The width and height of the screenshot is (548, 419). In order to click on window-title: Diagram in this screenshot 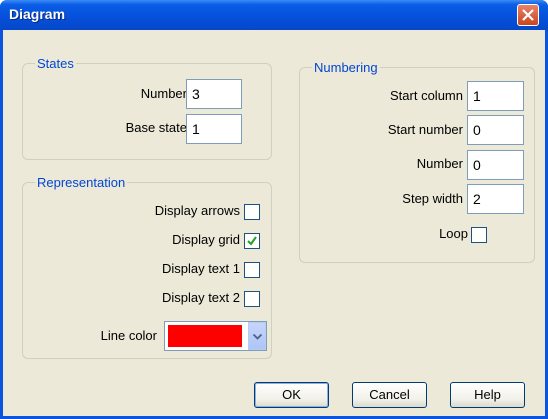, I will do `click(37, 14)`.